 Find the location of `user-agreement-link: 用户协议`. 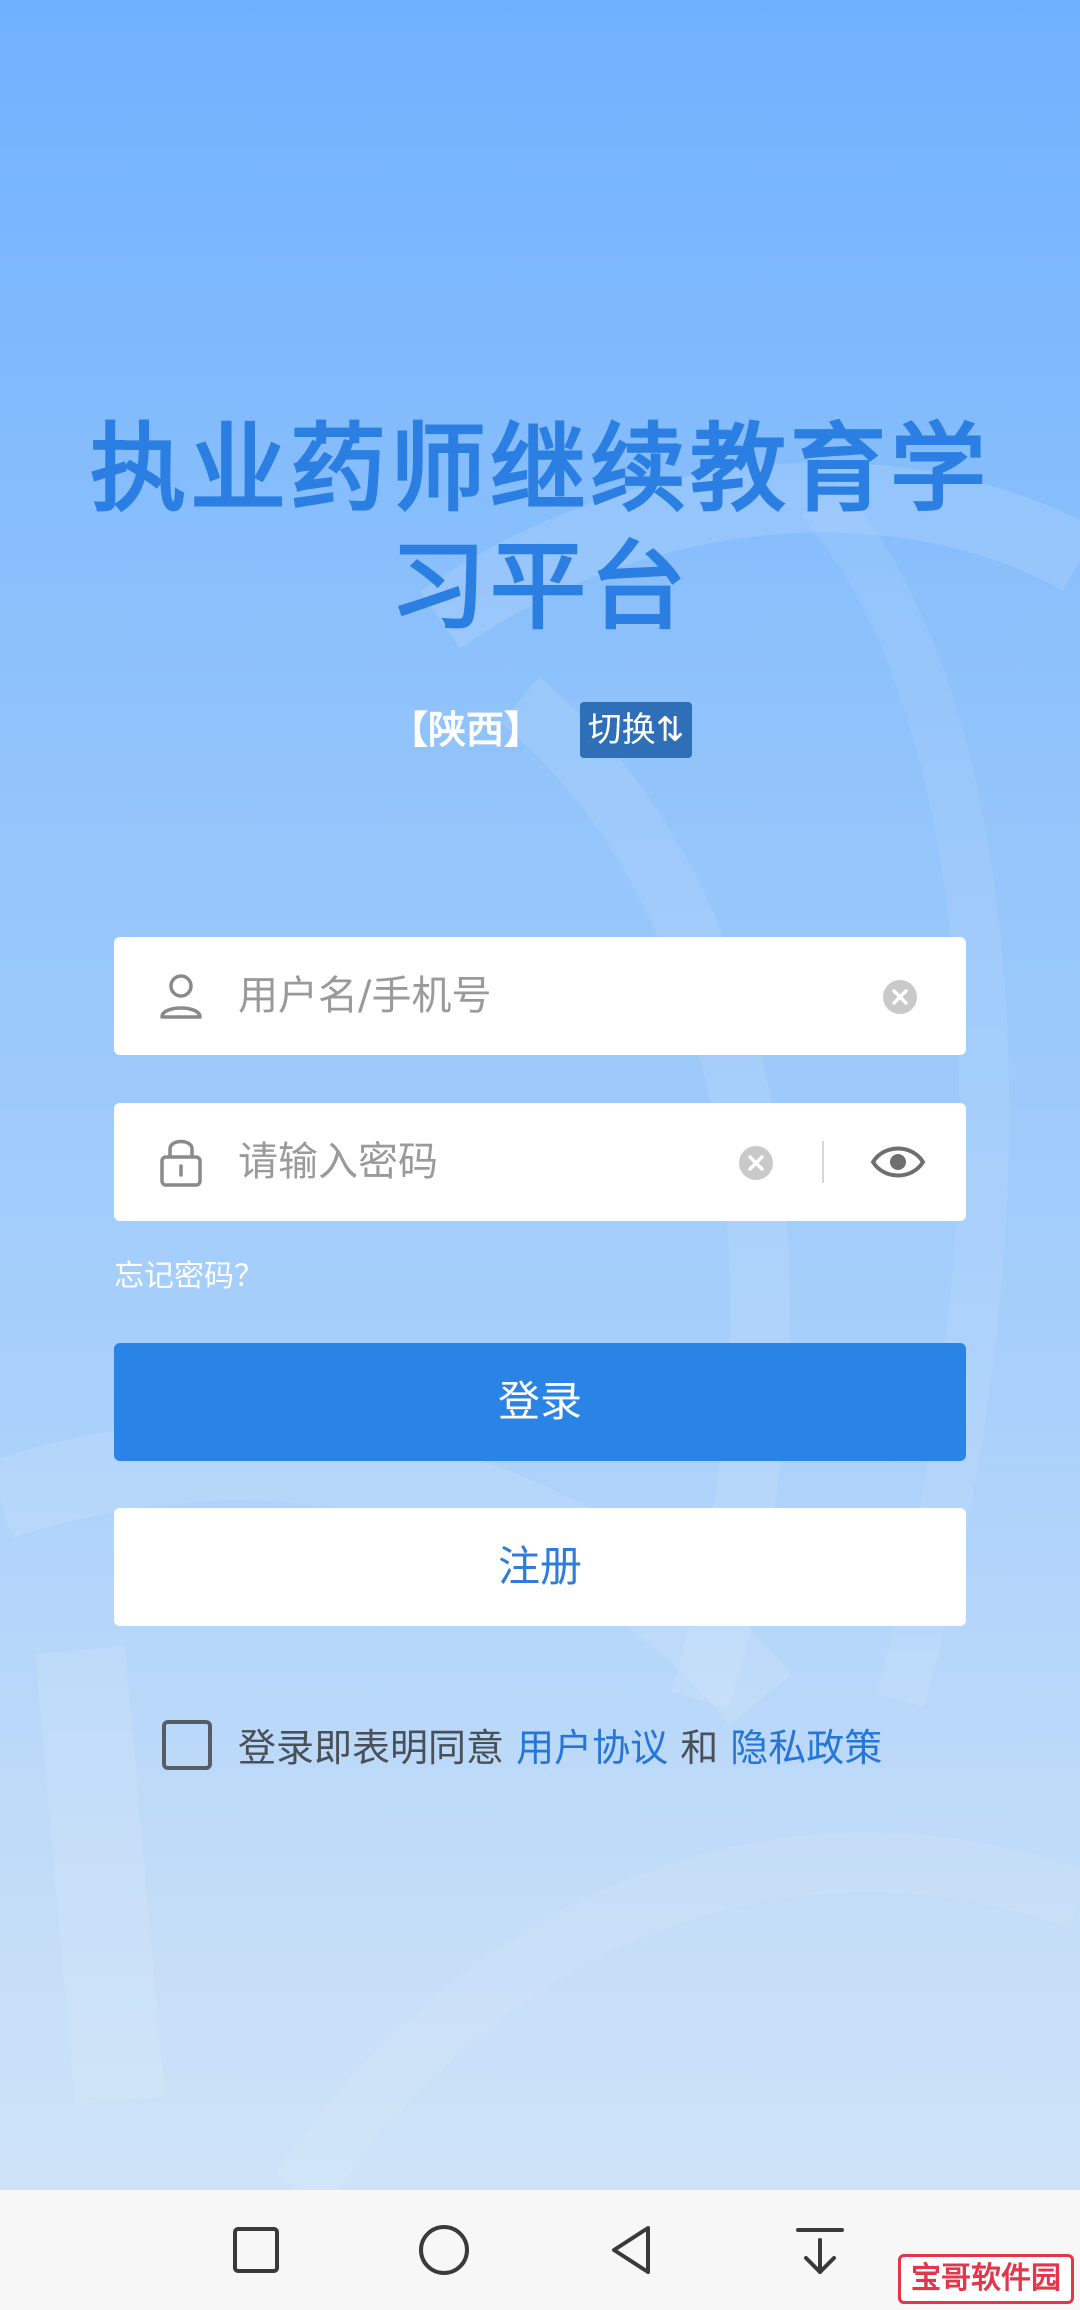

user-agreement-link: 用户协议 is located at coordinates (592, 1748).